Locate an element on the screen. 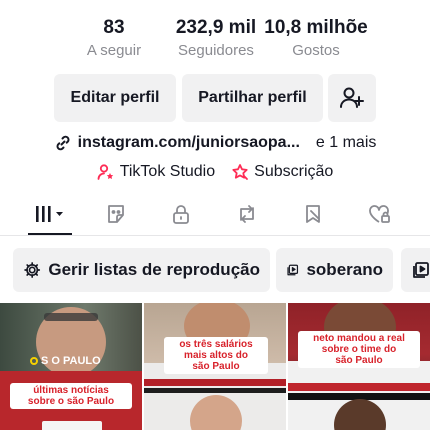 The height and width of the screenshot is (430, 430). playlist-soberano-chip: soberano is located at coordinates (334, 270).